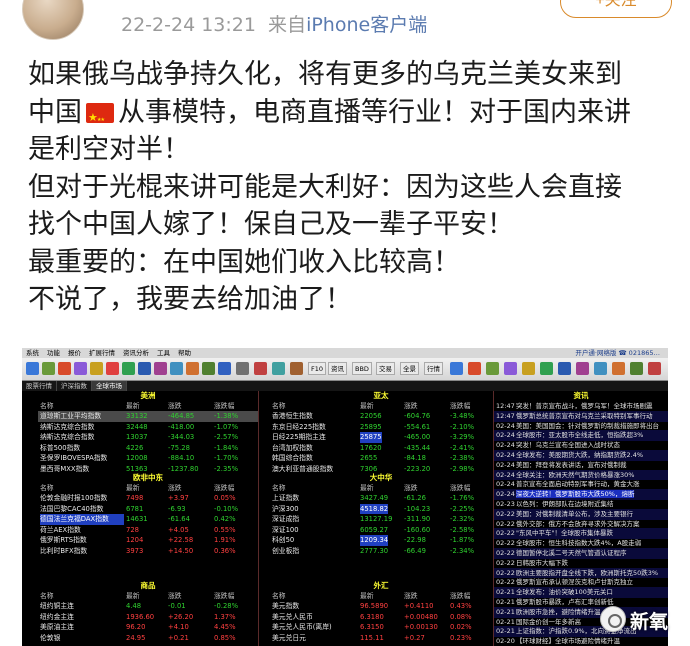 The width and height of the screenshot is (690, 646). Describe the element at coordinates (226, 606) in the screenshot. I see `quote-change-pct: -0.28%` at that location.